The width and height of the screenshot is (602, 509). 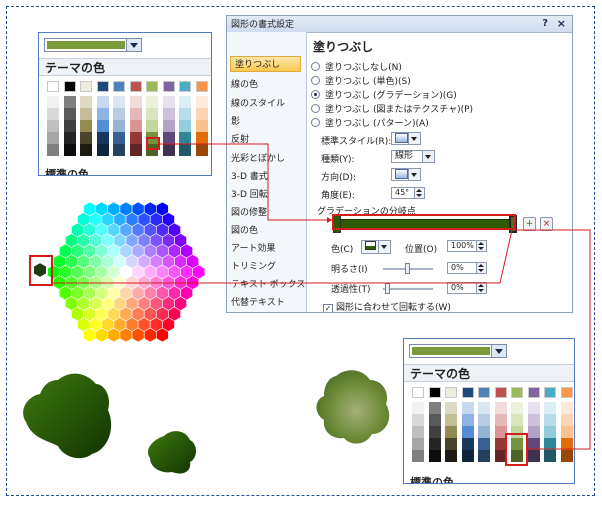 I want to click on brightness-spinner: 0%, so click(x=467, y=268).